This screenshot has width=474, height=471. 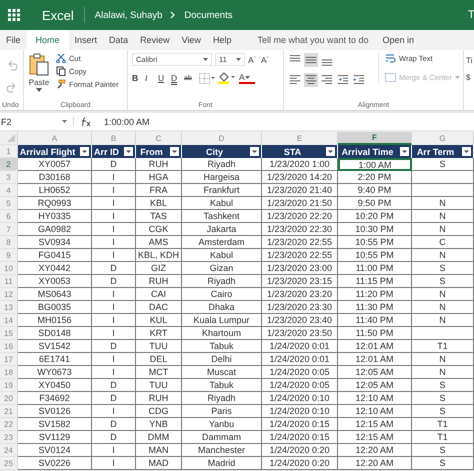 I want to click on row-header: 11, so click(x=9, y=281).